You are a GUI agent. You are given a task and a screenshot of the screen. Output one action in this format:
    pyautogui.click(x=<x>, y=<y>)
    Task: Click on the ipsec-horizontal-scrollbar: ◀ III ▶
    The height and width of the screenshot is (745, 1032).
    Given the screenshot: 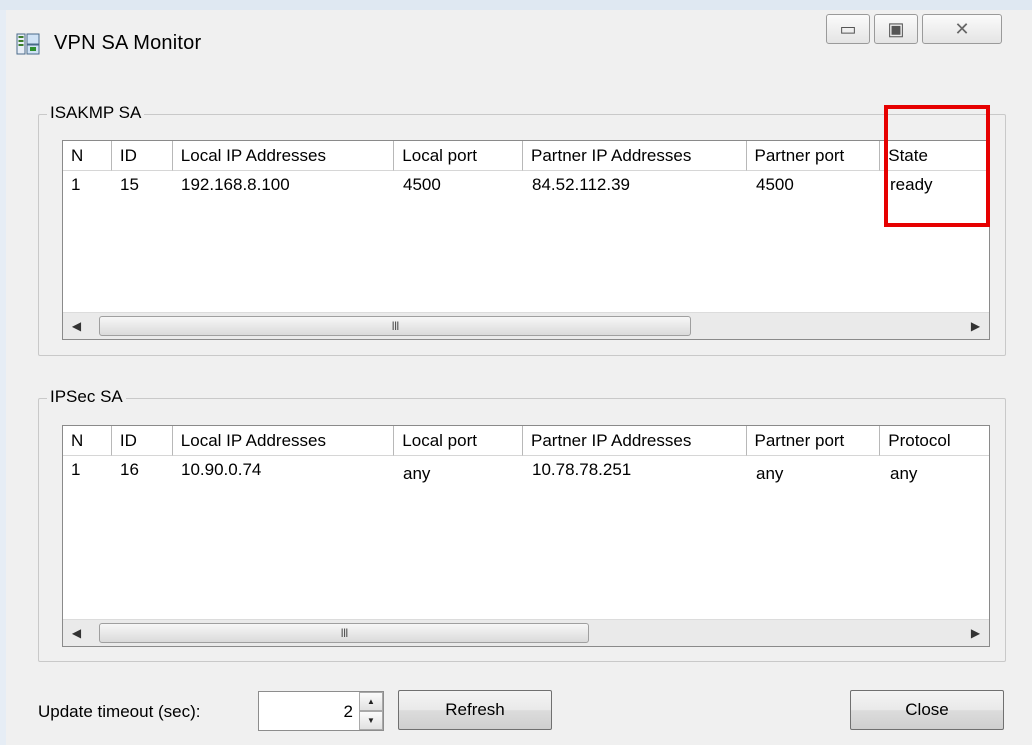 What is the action you would take?
    pyautogui.click(x=526, y=632)
    